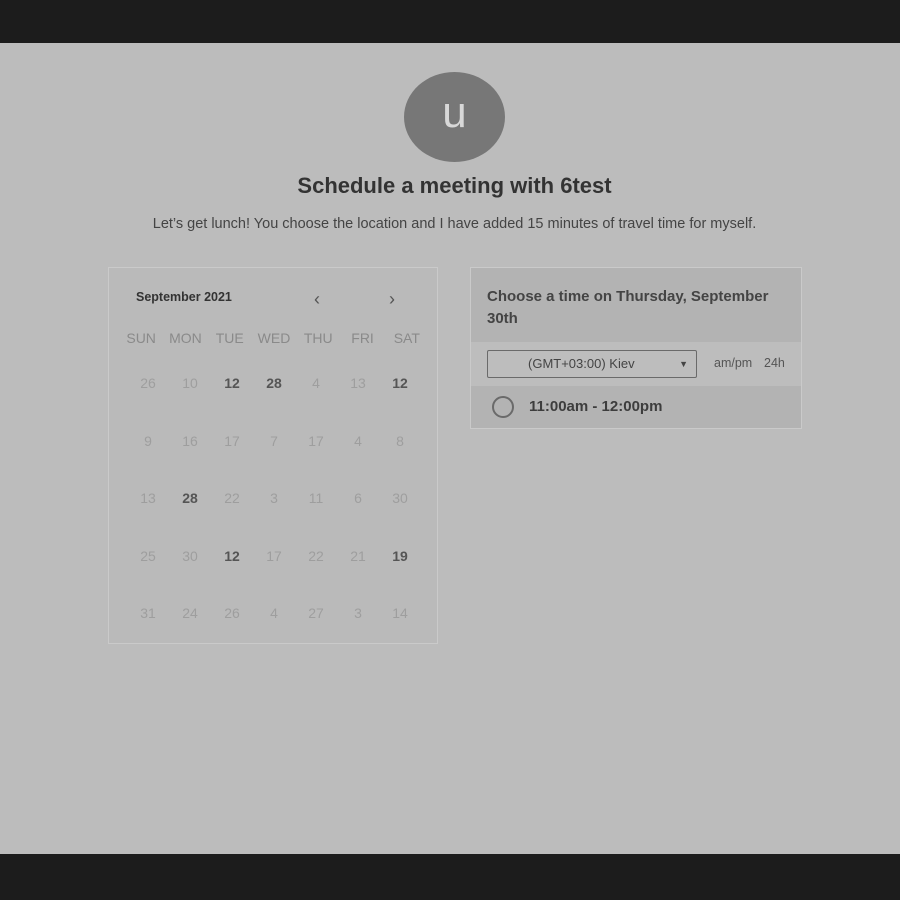  I want to click on calendar-day: 6, so click(358, 498).